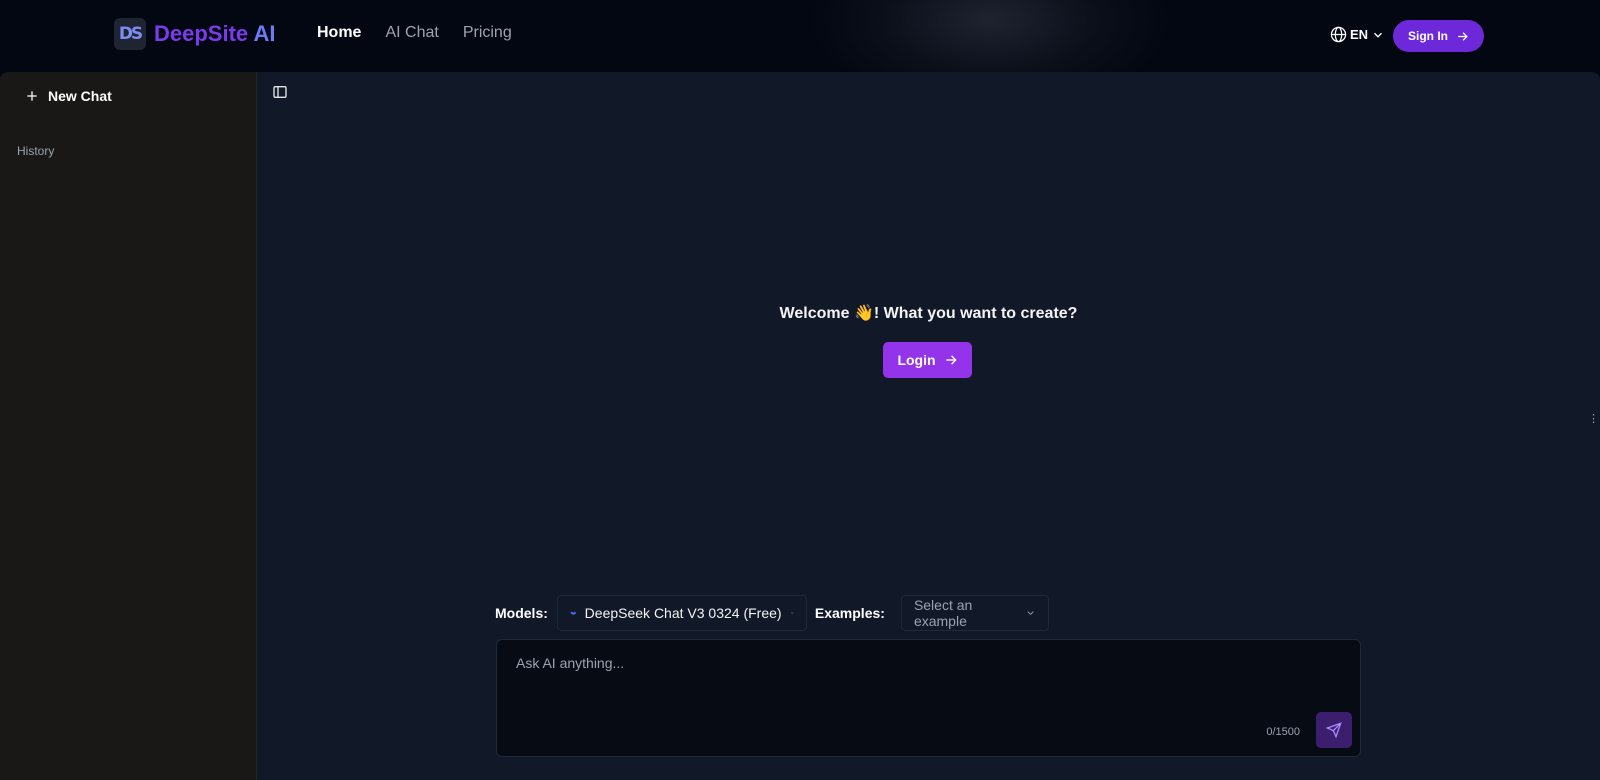 The height and width of the screenshot is (780, 1600). Describe the element at coordinates (32, 96) in the screenshot. I see `plus-icon` at that location.